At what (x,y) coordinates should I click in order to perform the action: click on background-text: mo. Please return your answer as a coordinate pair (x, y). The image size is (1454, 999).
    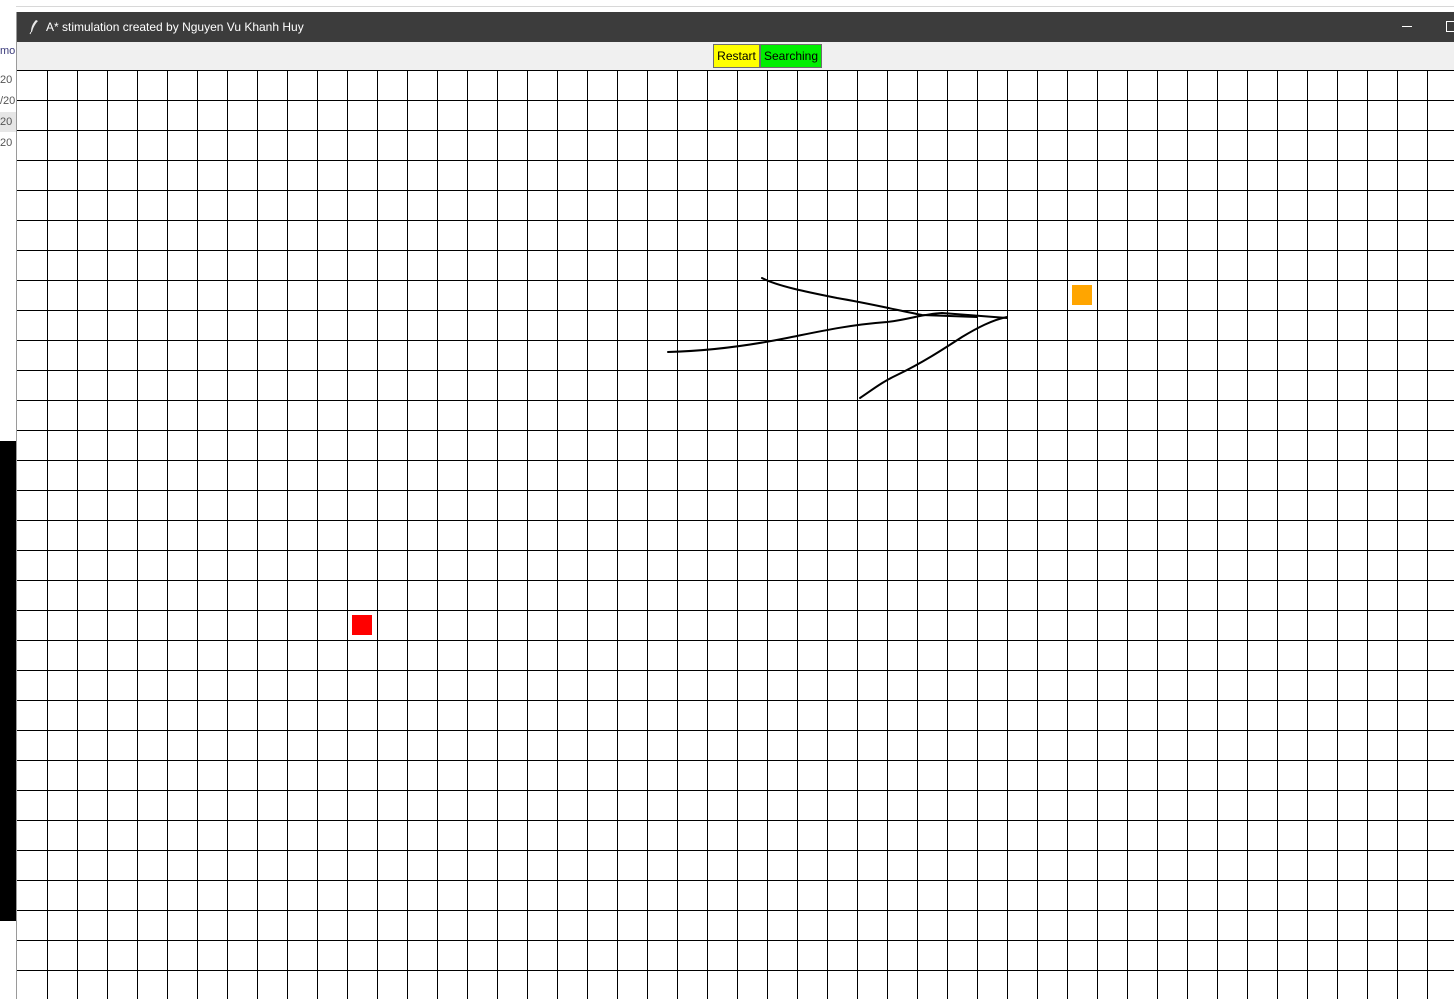
    Looking at the image, I should click on (8, 51).